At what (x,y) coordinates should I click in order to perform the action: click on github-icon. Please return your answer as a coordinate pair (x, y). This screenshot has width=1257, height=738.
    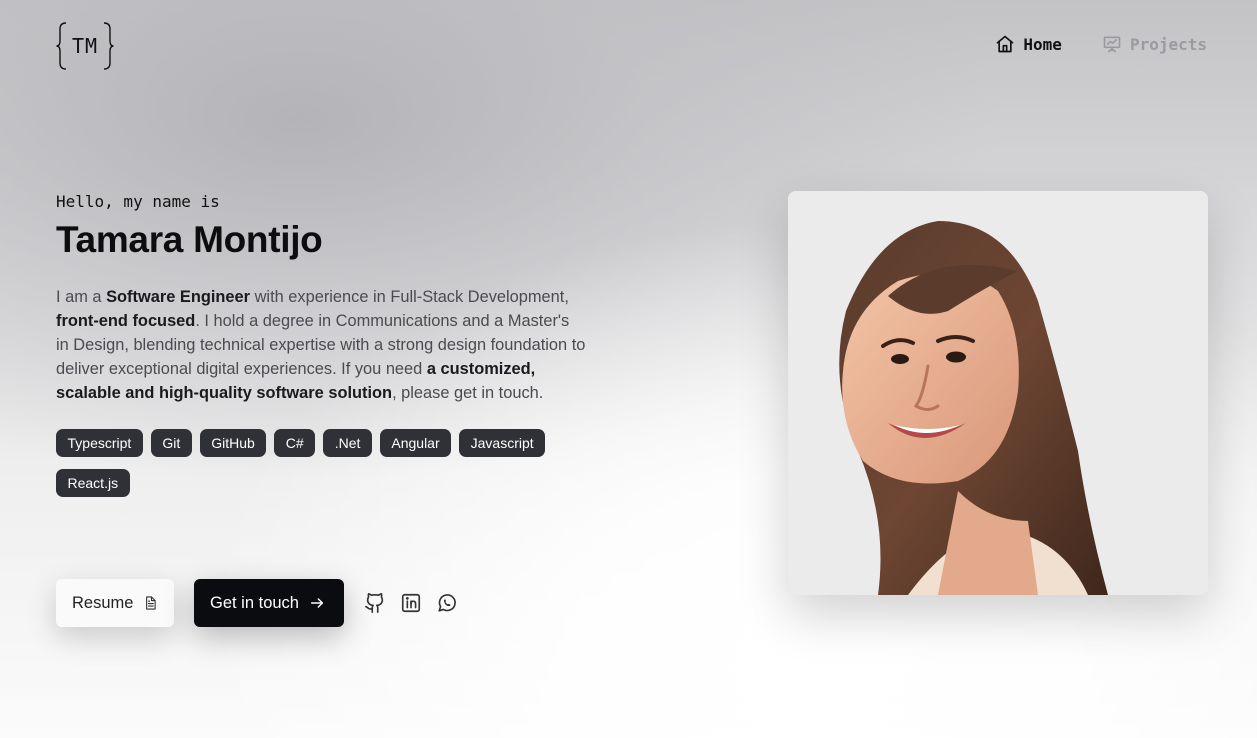
    Looking at the image, I should click on (375, 603).